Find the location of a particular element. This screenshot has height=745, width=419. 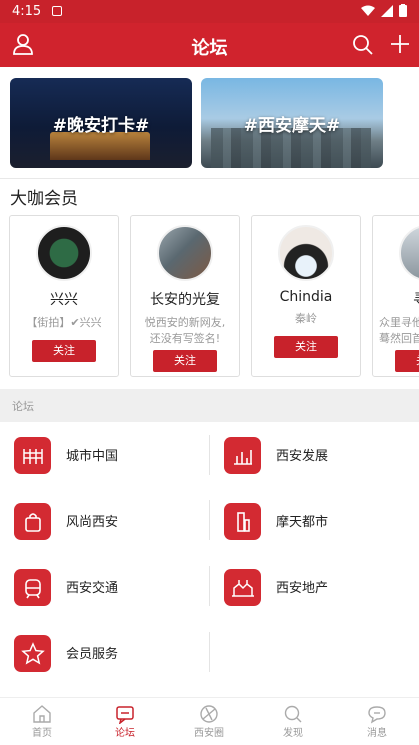

forum-item-label: 摩天都市 is located at coordinates (302, 522).